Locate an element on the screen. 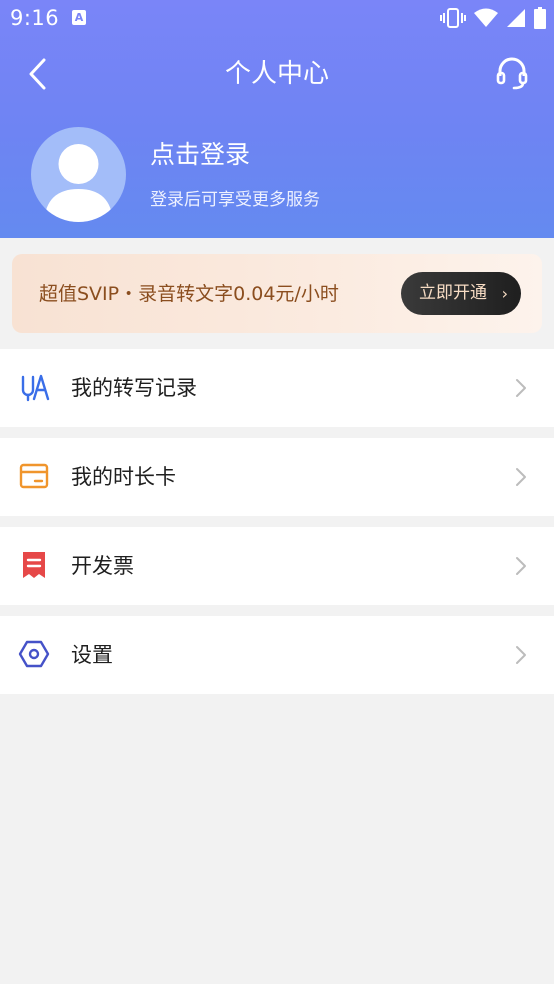 The width and height of the screenshot is (554, 984). status-icons is located at coordinates (493, 18).